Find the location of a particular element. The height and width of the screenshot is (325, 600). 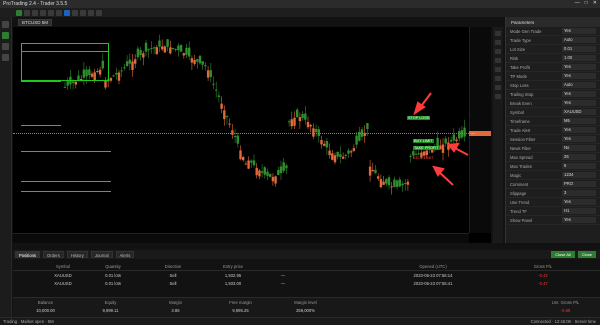

close-button: ✕ is located at coordinates (595, 3).